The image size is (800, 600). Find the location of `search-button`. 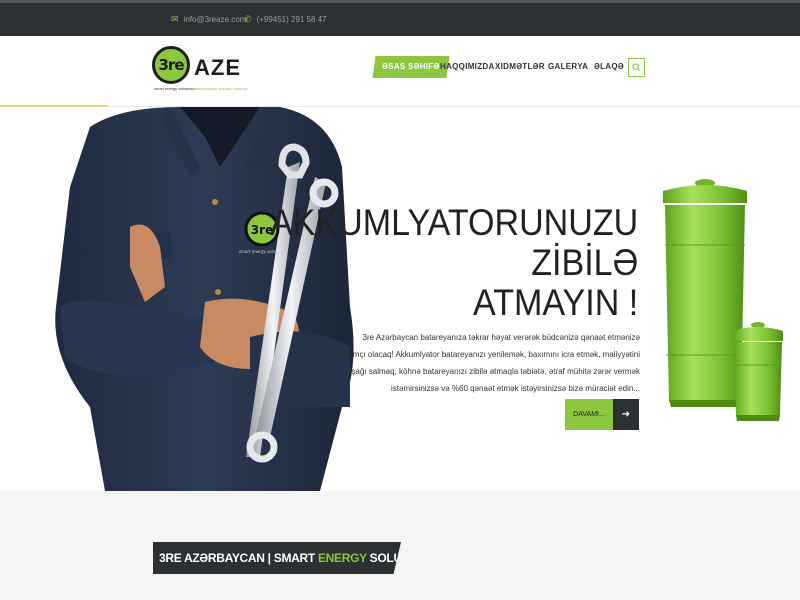

search-button is located at coordinates (636, 67).